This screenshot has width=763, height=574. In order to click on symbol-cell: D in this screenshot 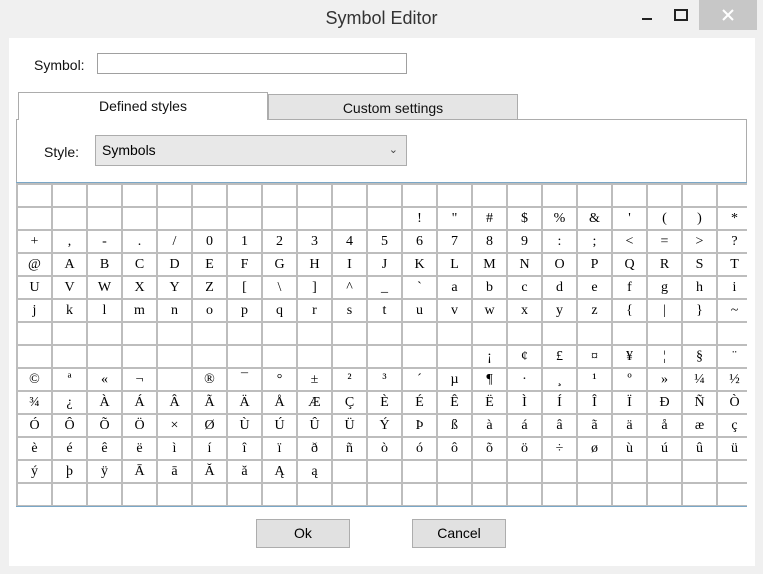, I will do `click(174, 264)`.